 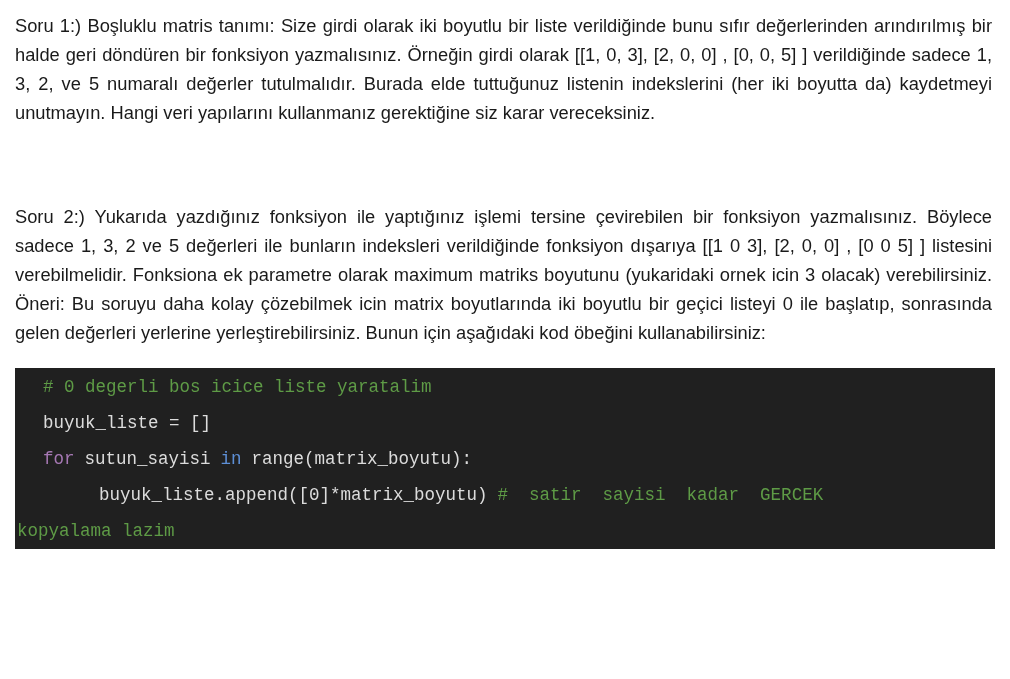 What do you see at coordinates (127, 423) in the screenshot?
I see `code-token: buyuk_liste = []` at bounding box center [127, 423].